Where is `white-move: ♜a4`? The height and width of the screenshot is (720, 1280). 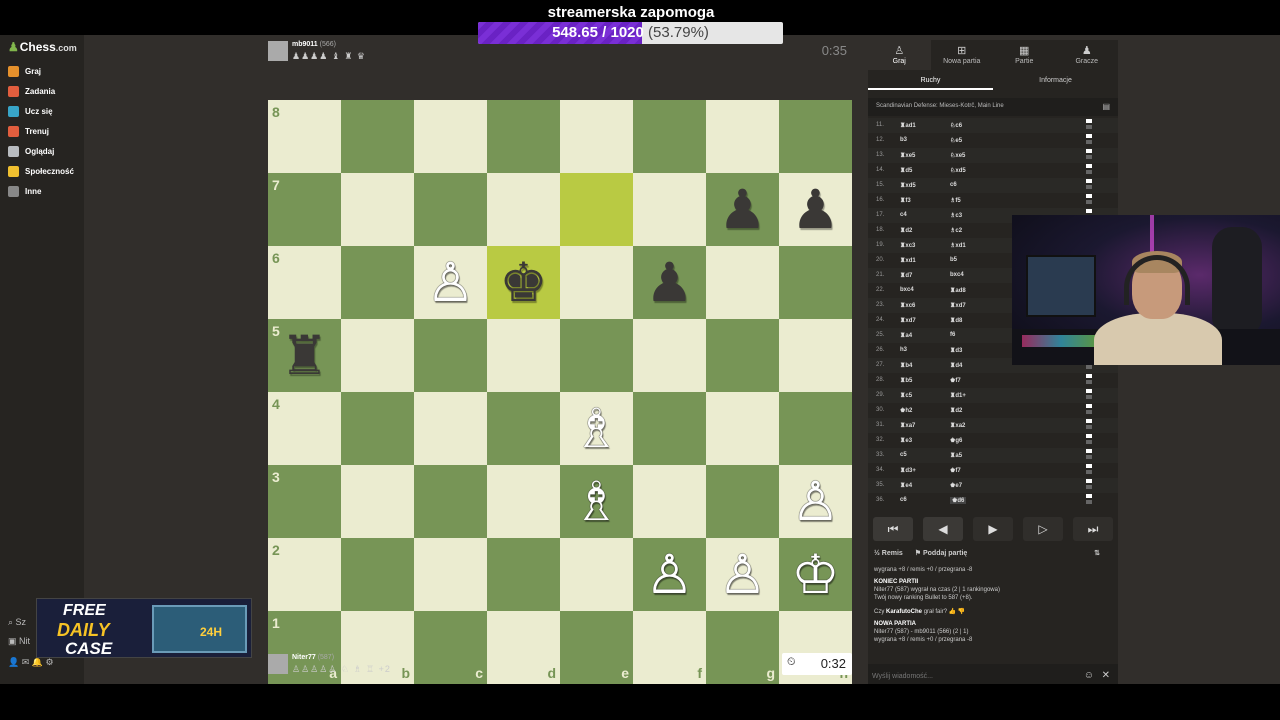
white-move: ♜a4 is located at coordinates (906, 335).